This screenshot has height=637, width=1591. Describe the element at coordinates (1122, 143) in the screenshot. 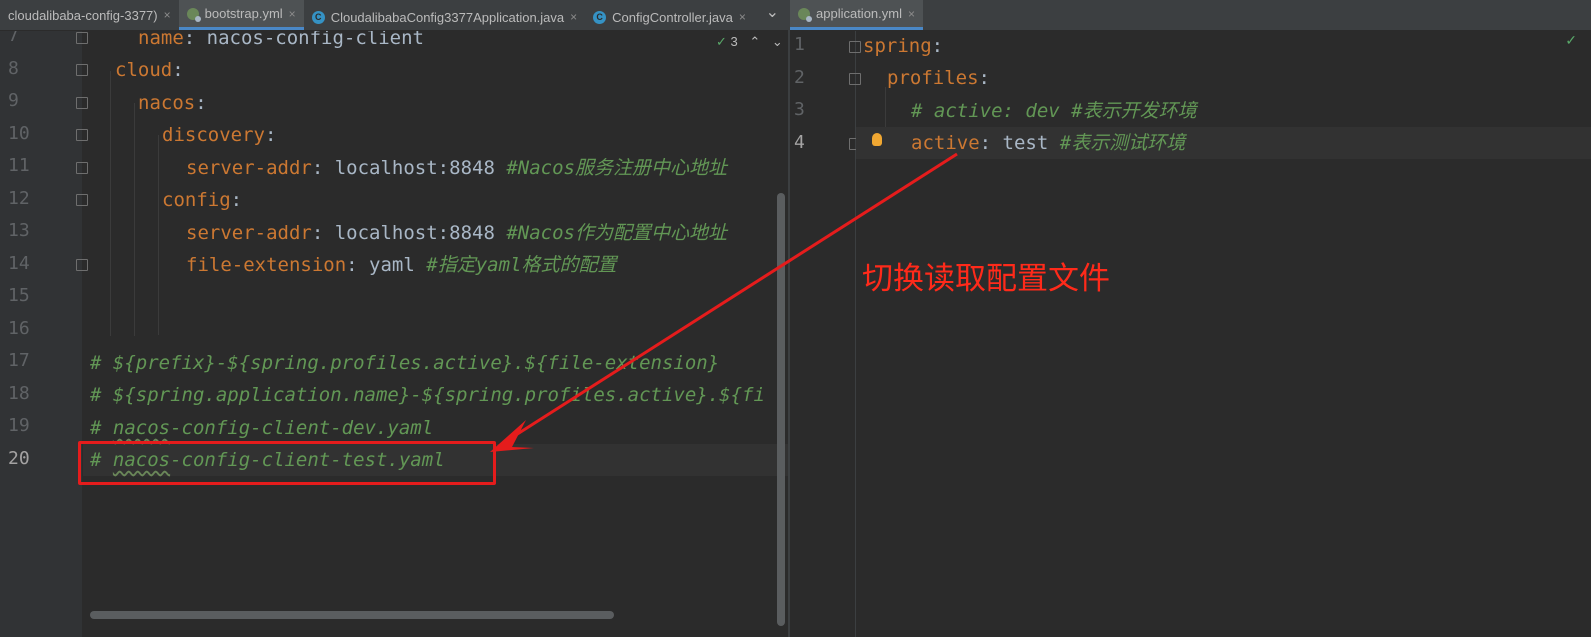

I see `yaml-comment: #表示测试环境` at that location.